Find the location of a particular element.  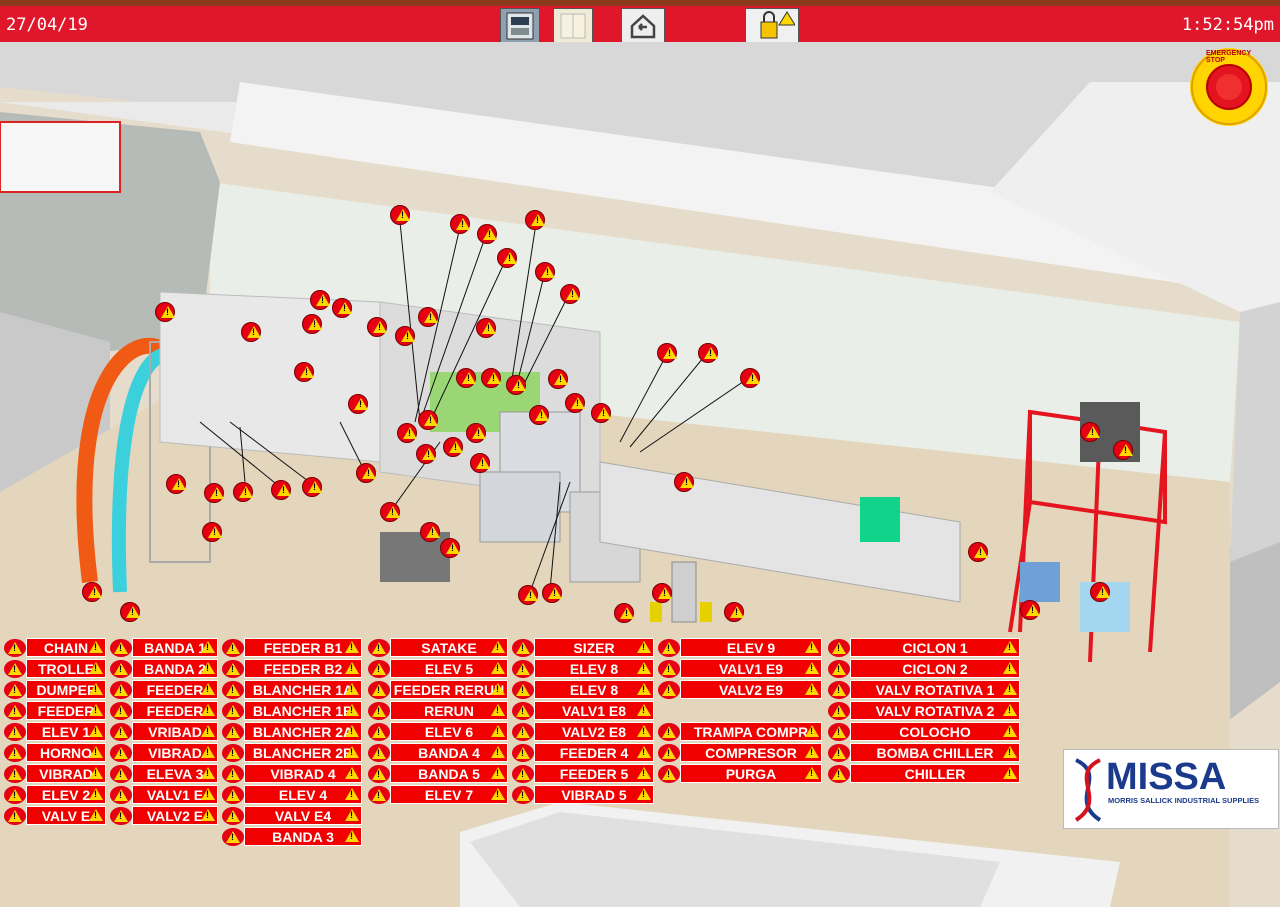

equipment-button: ELEV 7 is located at coordinates (438, 794).